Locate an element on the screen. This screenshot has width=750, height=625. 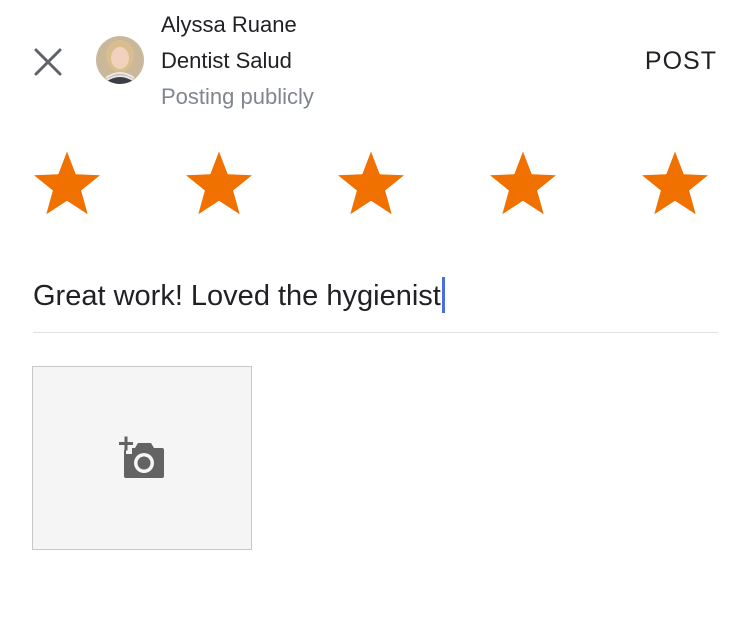
user-name: Alyssa Ruane is located at coordinates (229, 24).